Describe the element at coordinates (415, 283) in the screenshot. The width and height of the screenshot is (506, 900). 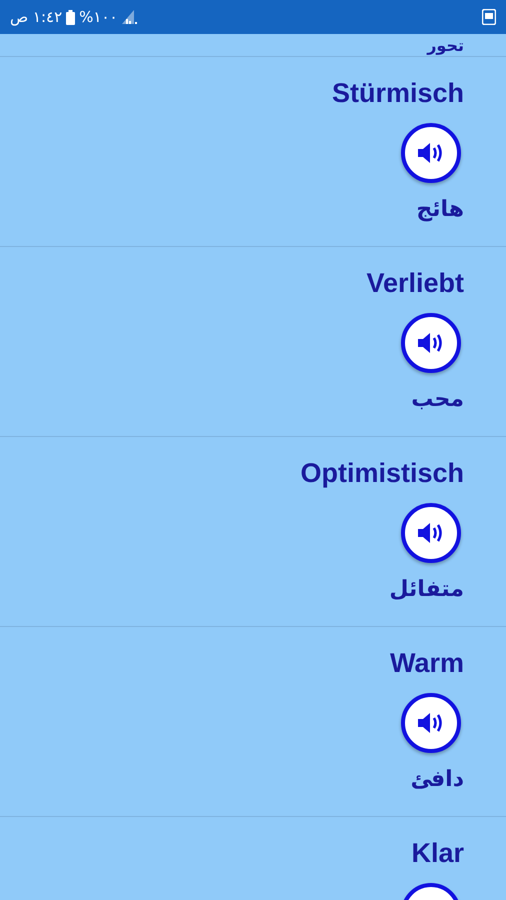
I see `word-text: Verliebt` at that location.